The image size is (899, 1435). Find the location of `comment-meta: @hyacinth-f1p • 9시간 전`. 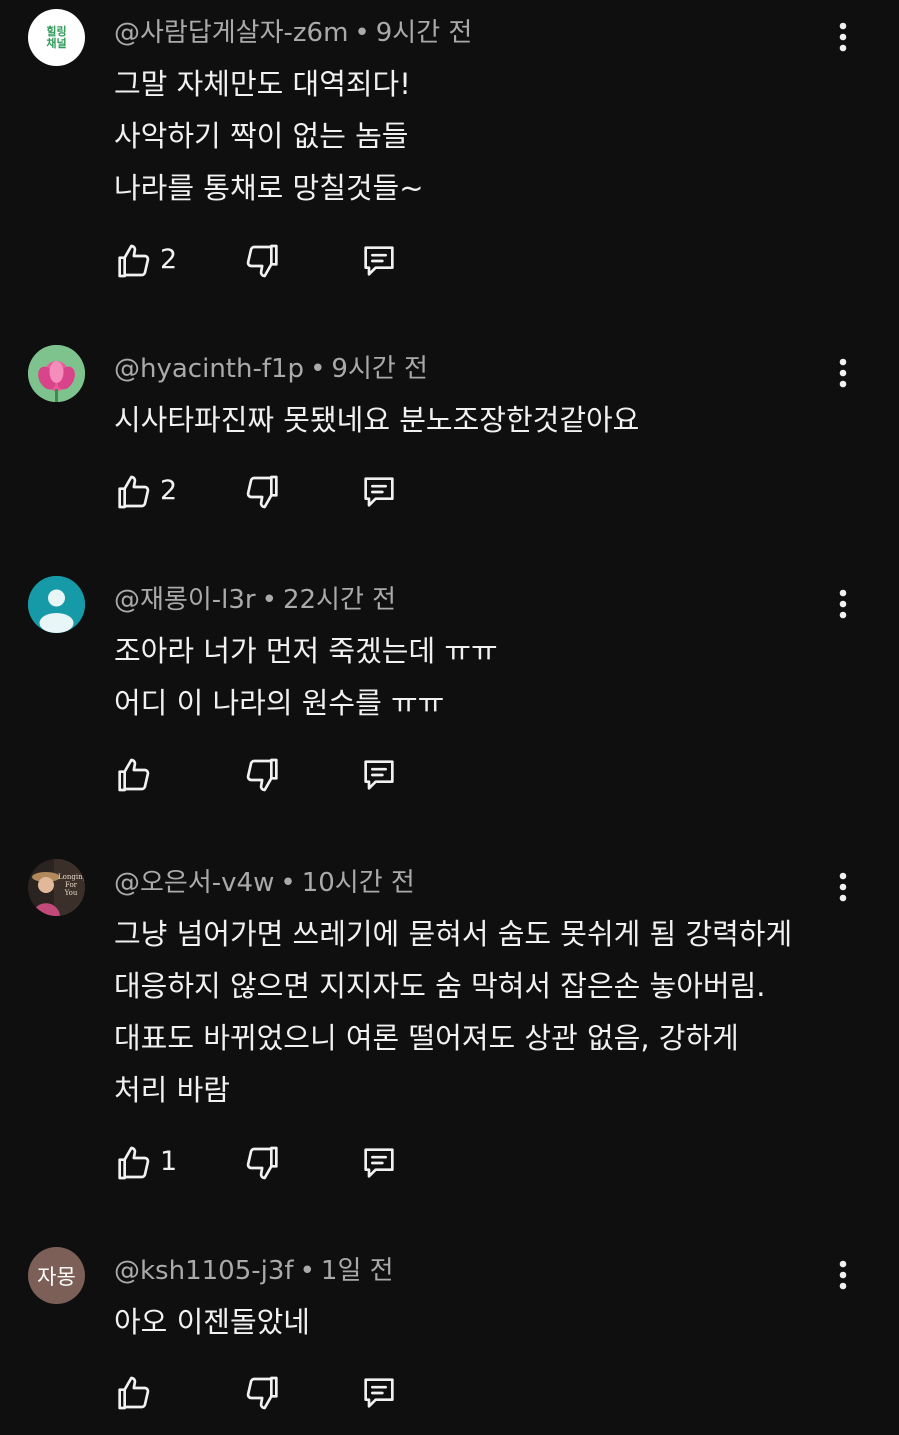

comment-meta: @hyacinth-f1p • 9시간 전 is located at coordinates (271, 369).